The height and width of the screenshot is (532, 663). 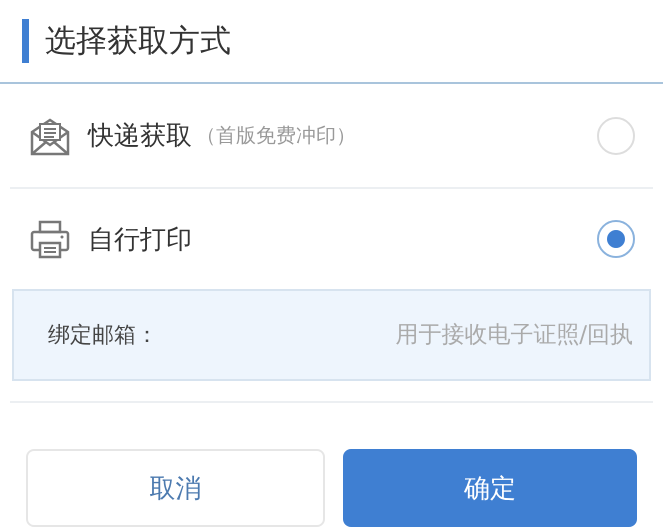 I want to click on option-note: （首版免费冲印）, so click(x=276, y=135).